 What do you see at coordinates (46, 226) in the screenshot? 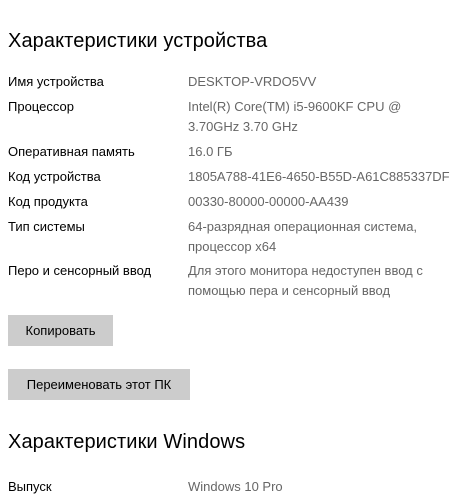
I see `spec-label: Тип системы` at bounding box center [46, 226].